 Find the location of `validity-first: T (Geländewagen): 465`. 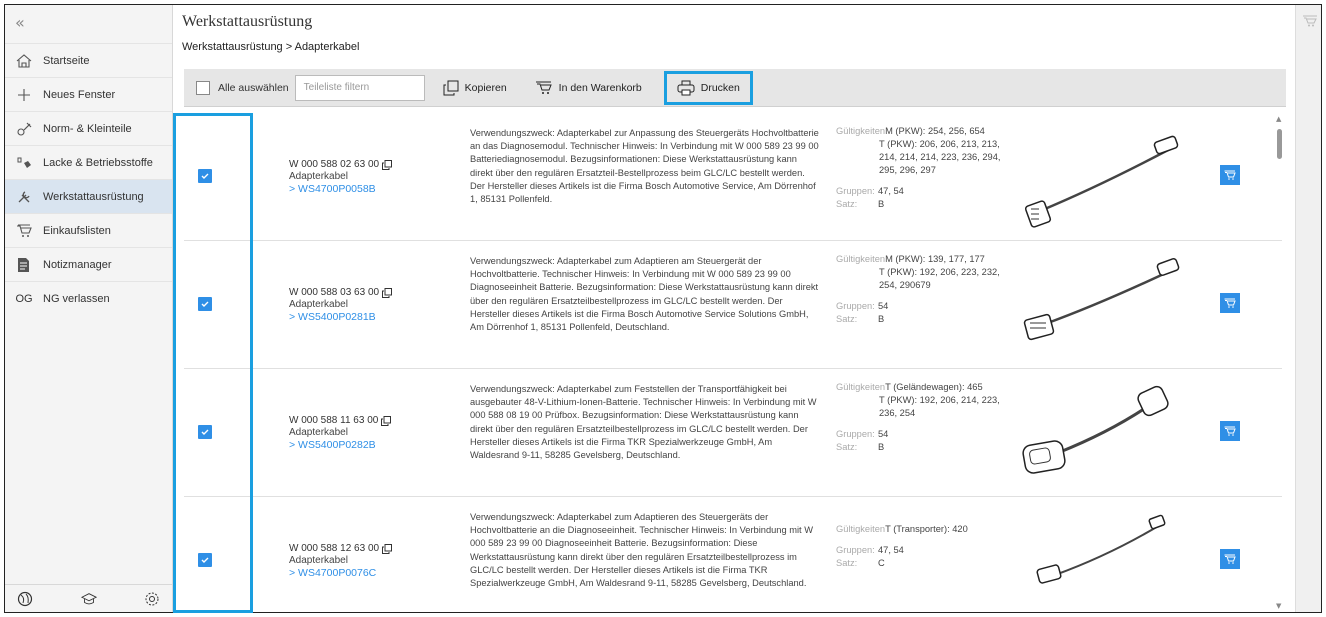

validity-first: T (Geländewagen): 465 is located at coordinates (934, 387).